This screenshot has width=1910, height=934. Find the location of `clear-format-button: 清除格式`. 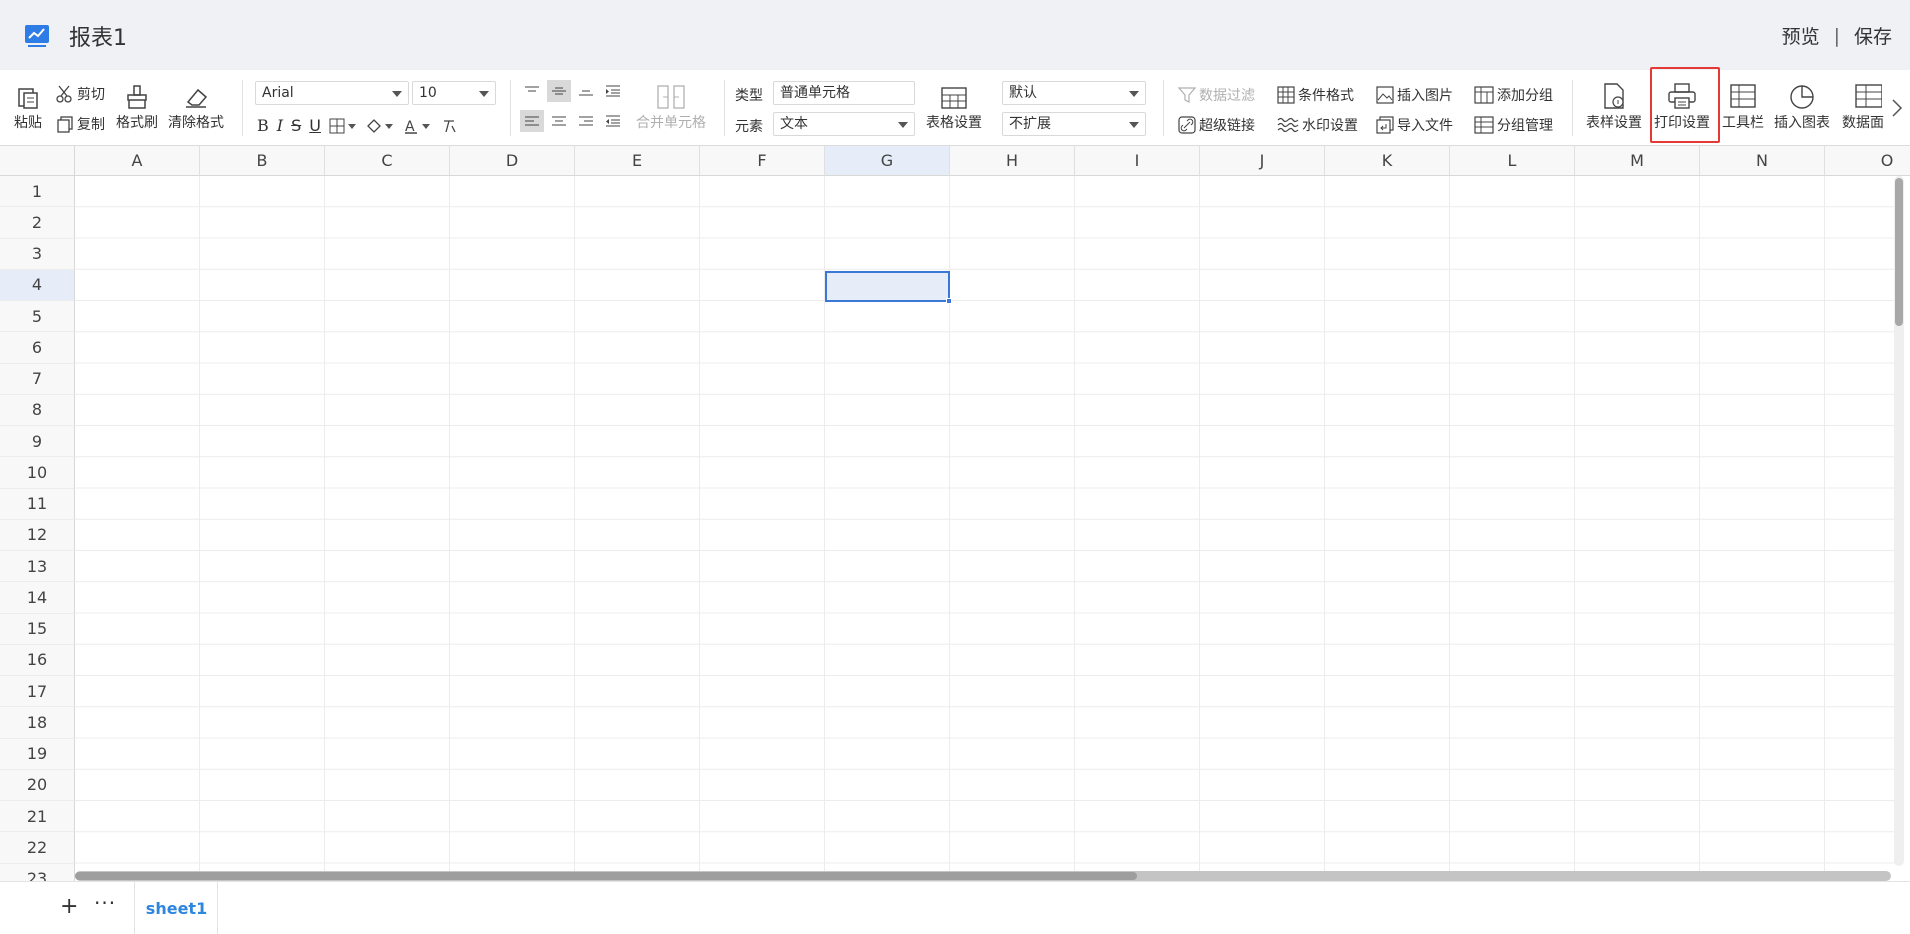

clear-format-button: 清除格式 is located at coordinates (196, 108).